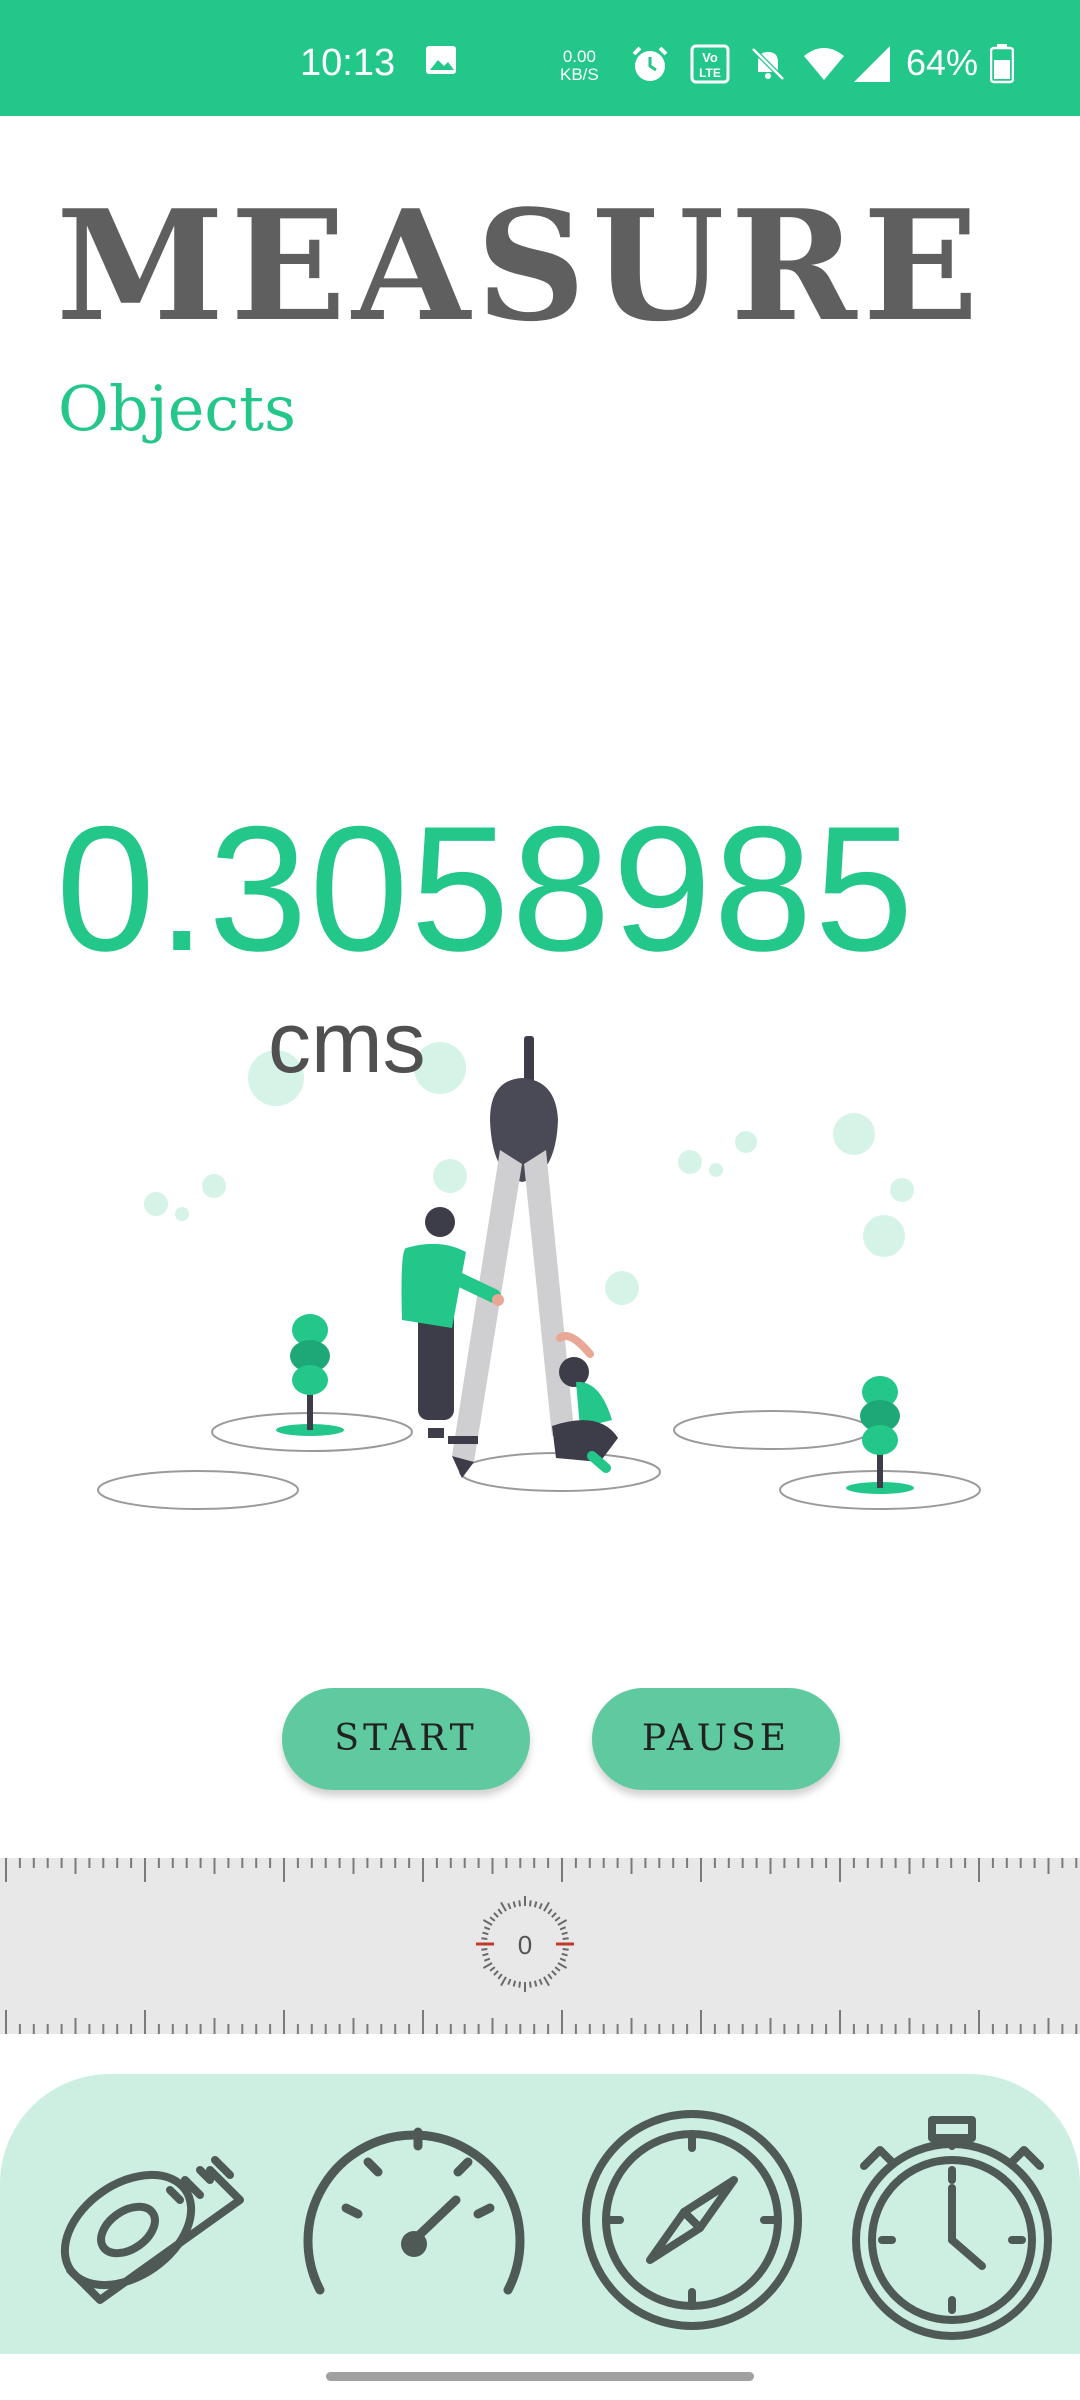 The height and width of the screenshot is (2400, 1080). I want to click on compass-icon, so click(692, 2220).